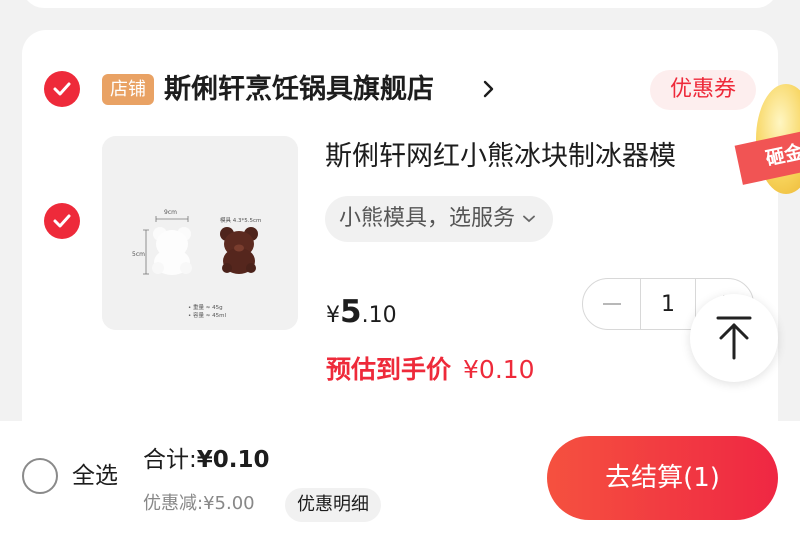 The image size is (800, 539). I want to click on quantity-value: 1, so click(668, 304).